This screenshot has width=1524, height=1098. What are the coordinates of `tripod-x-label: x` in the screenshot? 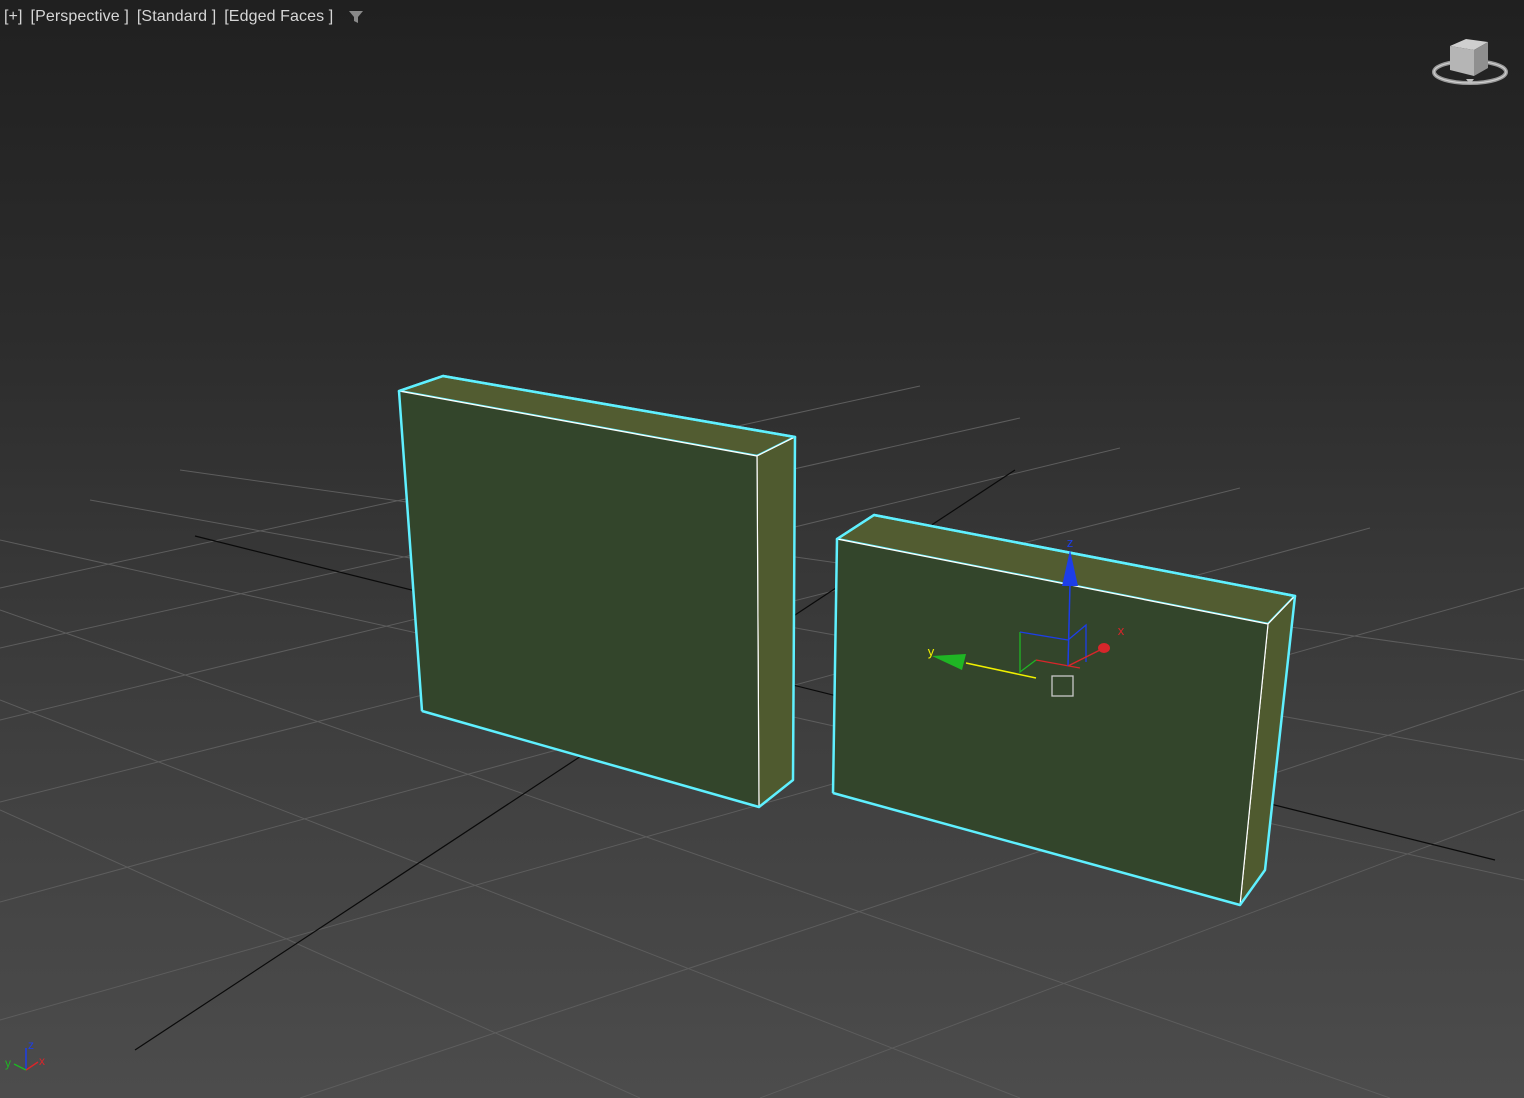 It's located at (42, 1061).